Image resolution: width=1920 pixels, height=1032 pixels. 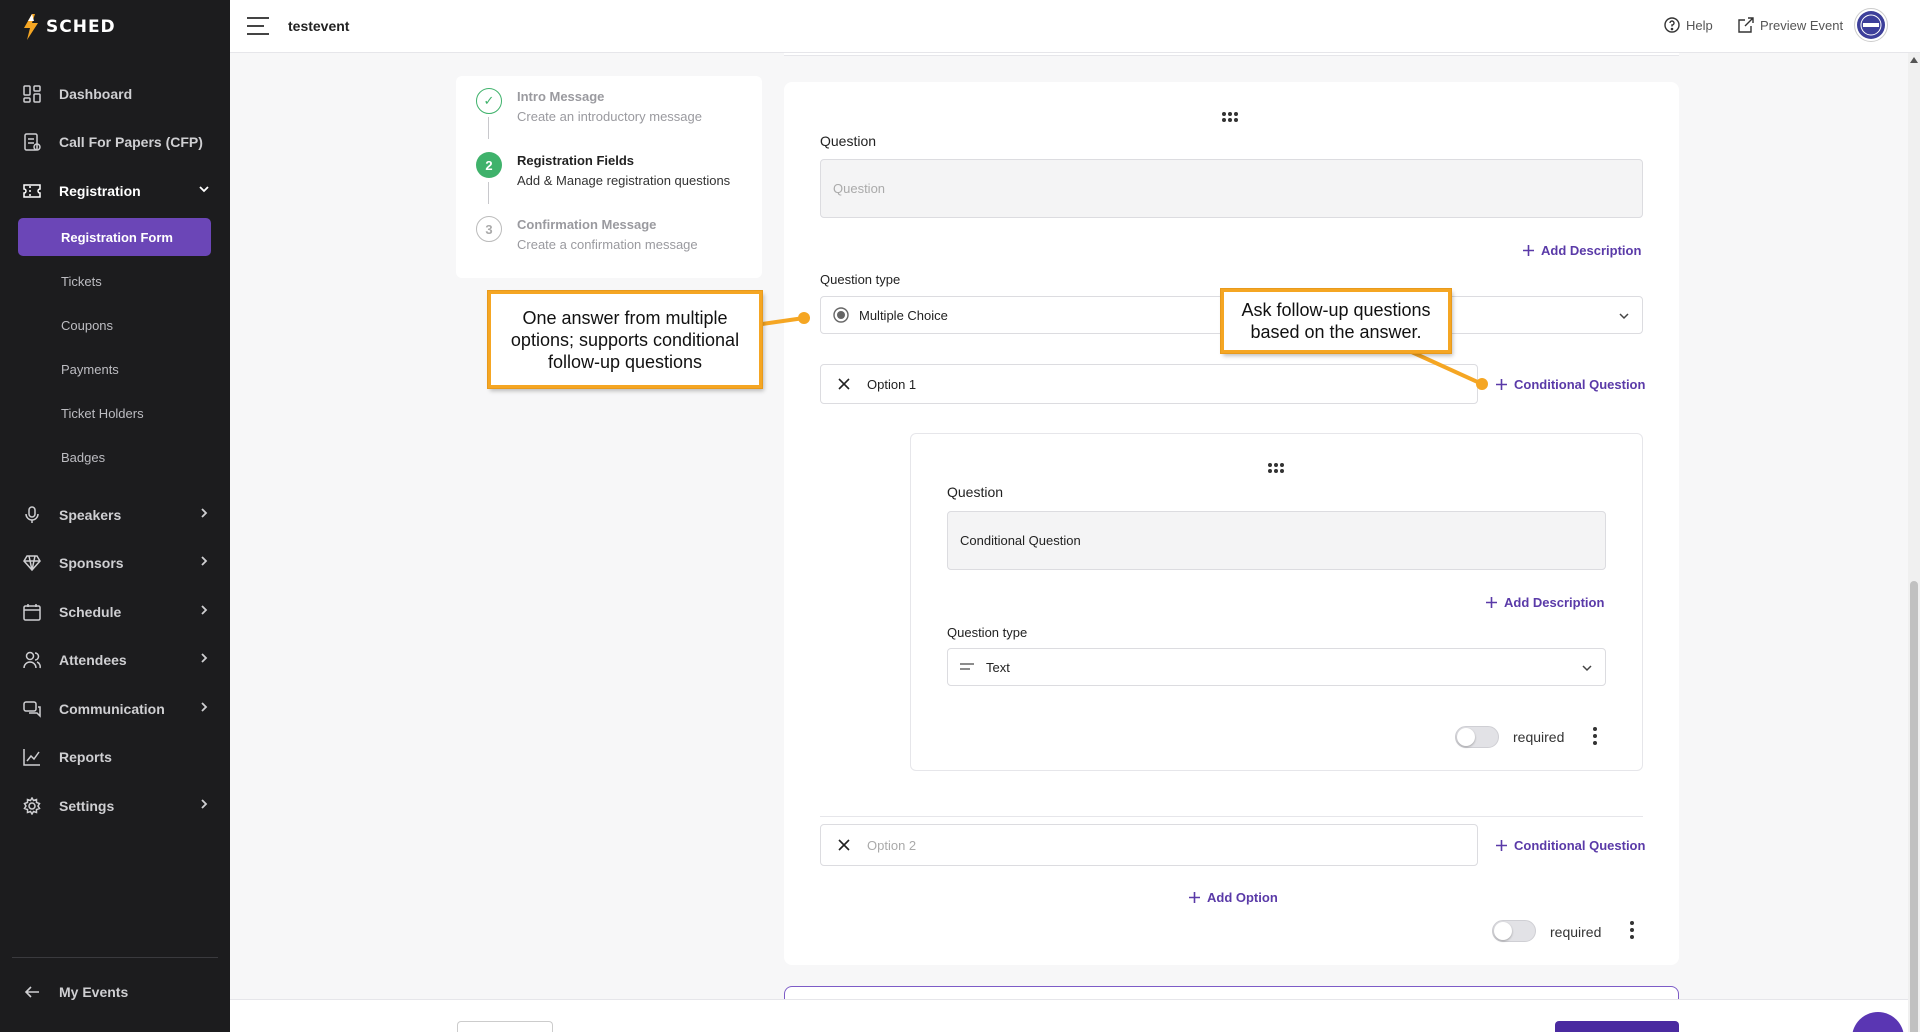 What do you see at coordinates (1914, 806) in the screenshot?
I see `scrollbar-thumb` at bounding box center [1914, 806].